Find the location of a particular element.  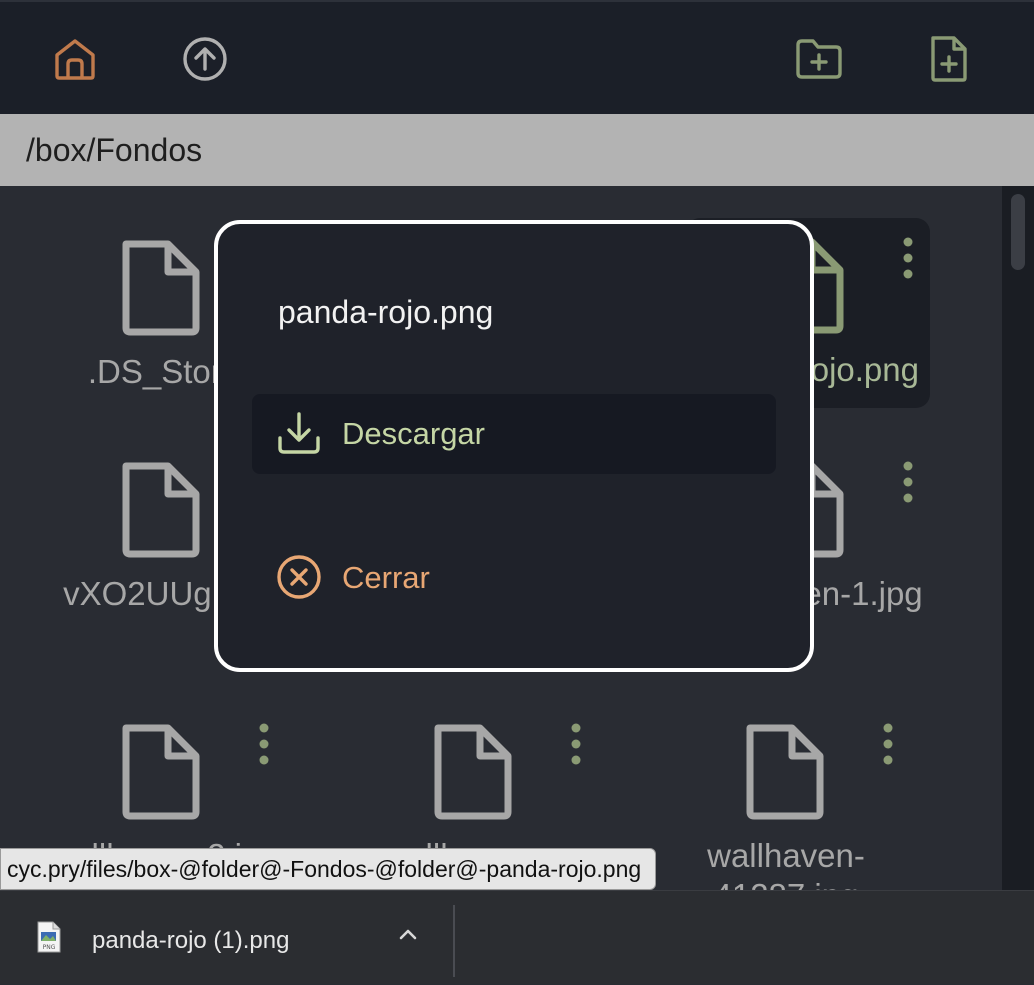

close-label: Cerrar is located at coordinates (386, 577).